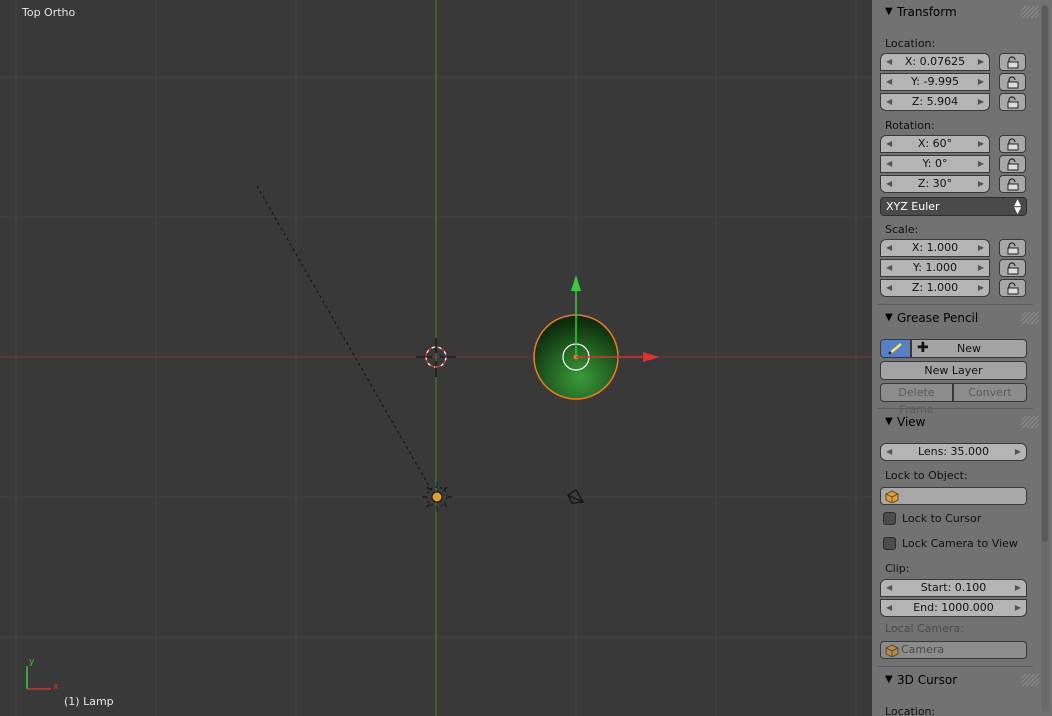 The image size is (1052, 716). What do you see at coordinates (89, 701) in the screenshot?
I see `active-object-label: (1) Lamp` at bounding box center [89, 701].